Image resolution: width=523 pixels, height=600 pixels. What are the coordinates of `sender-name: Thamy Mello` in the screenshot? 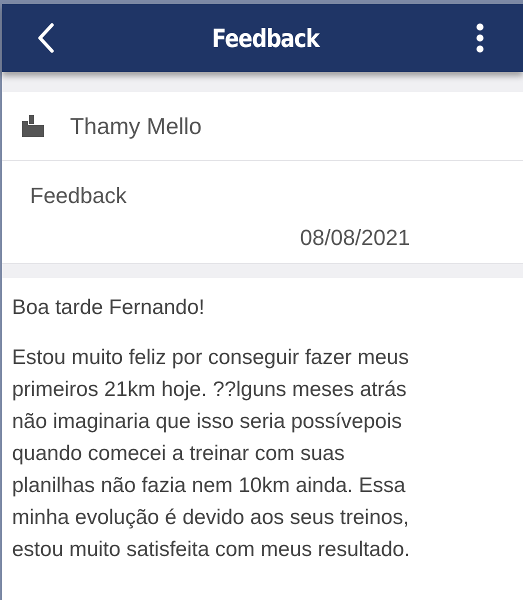 It's located at (136, 126).